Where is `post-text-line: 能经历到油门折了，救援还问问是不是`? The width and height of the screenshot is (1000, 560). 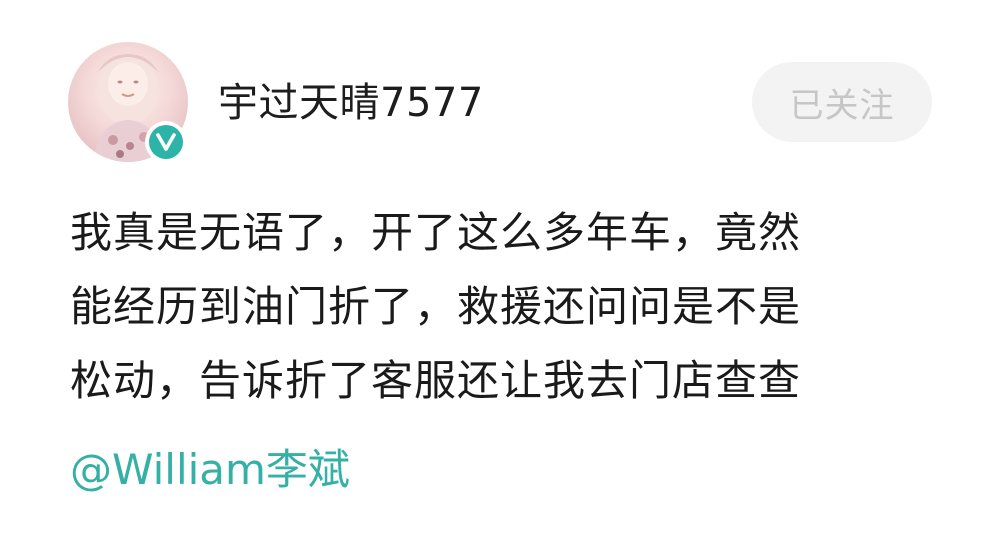 post-text-line: 能经历到油门折了，救援还问问是不是 is located at coordinates (436, 306).